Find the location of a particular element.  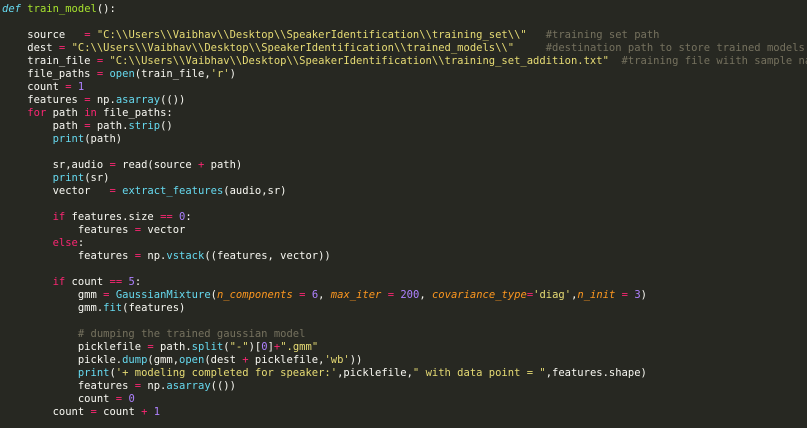

code-token: train_file is located at coordinates (49, 61).